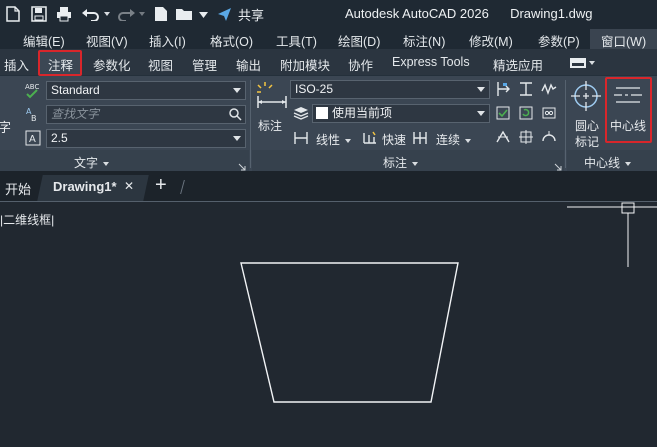  Describe the element at coordinates (549, 113) in the screenshot. I see `dim-jog-icon` at that location.